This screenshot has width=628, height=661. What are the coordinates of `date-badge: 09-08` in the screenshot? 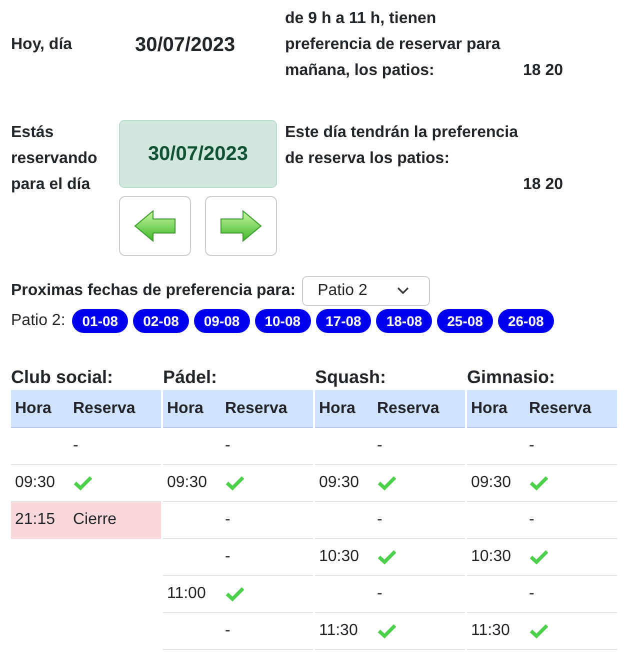 It's located at (222, 321).